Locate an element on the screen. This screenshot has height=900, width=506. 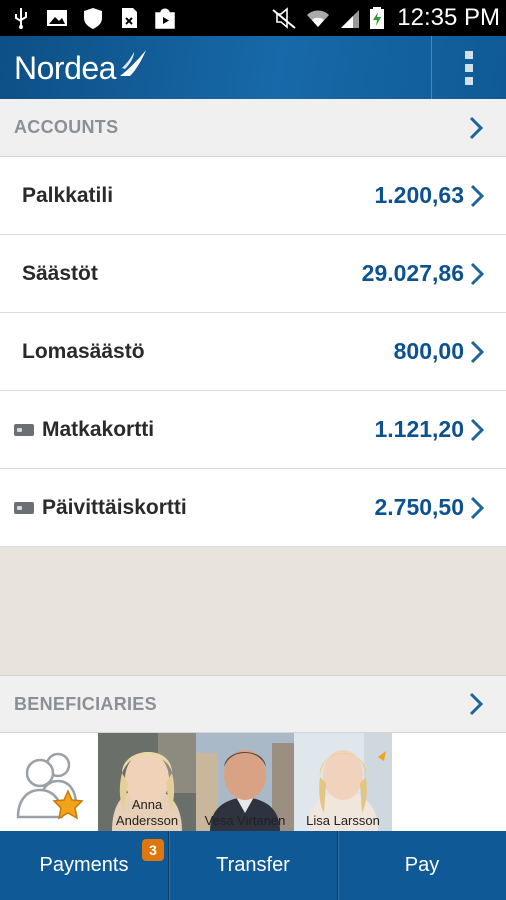
beneficiary-name: Vesa Virtanen is located at coordinates (245, 820).